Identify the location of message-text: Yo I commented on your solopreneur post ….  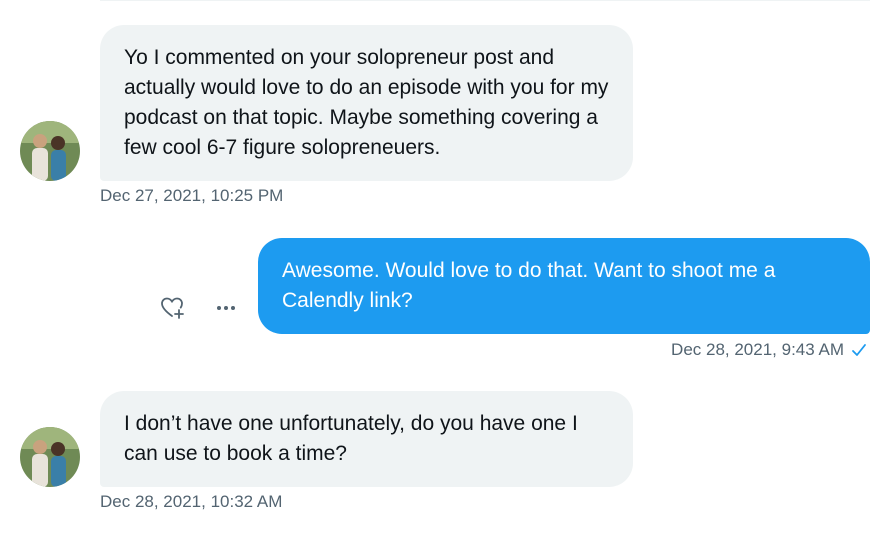
(366, 102).